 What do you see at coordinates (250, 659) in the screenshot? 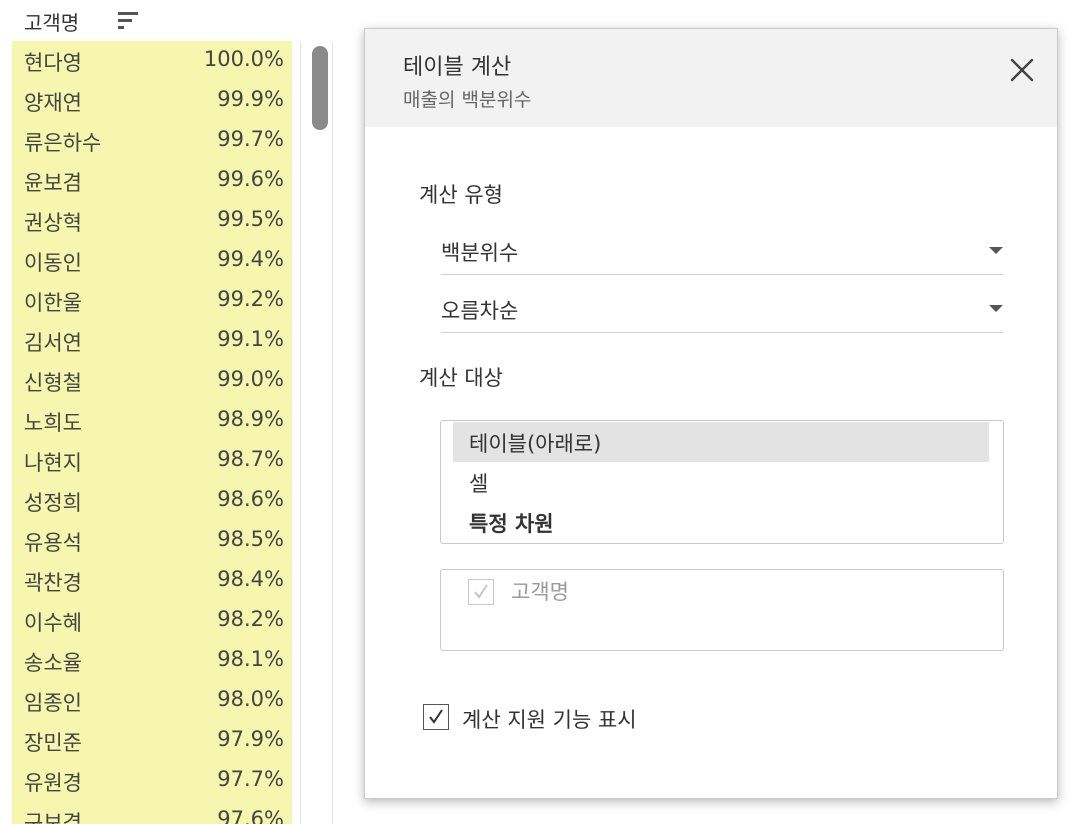
I see `percentile-value-cell: 98.1%` at bounding box center [250, 659].